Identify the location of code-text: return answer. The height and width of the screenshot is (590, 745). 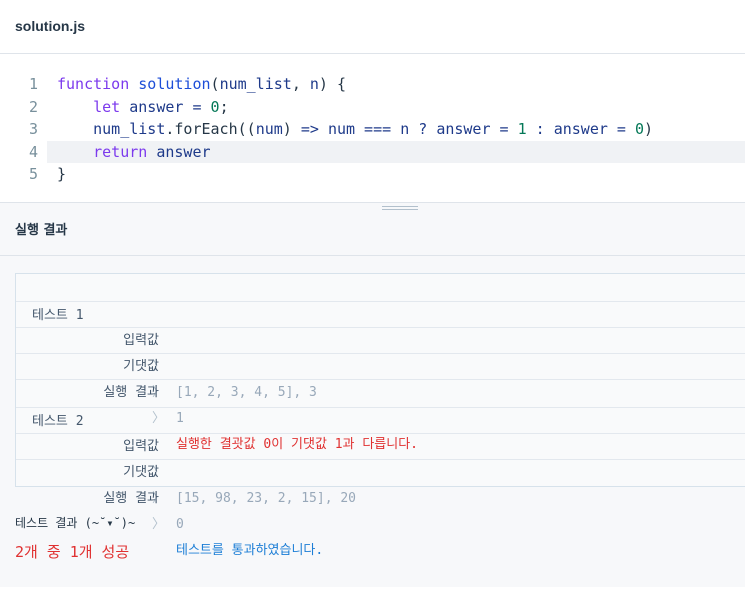
(134, 152).